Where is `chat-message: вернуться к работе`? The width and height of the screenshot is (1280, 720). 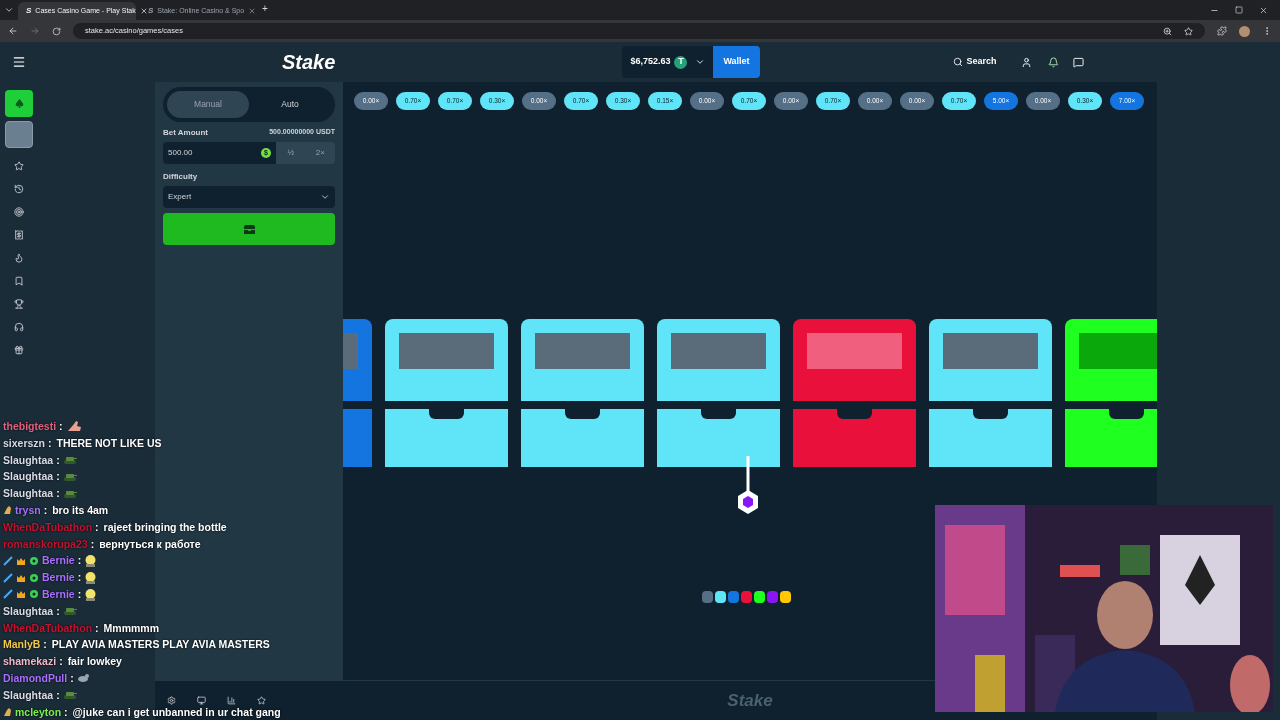 chat-message: вернуться к работе is located at coordinates (150, 544).